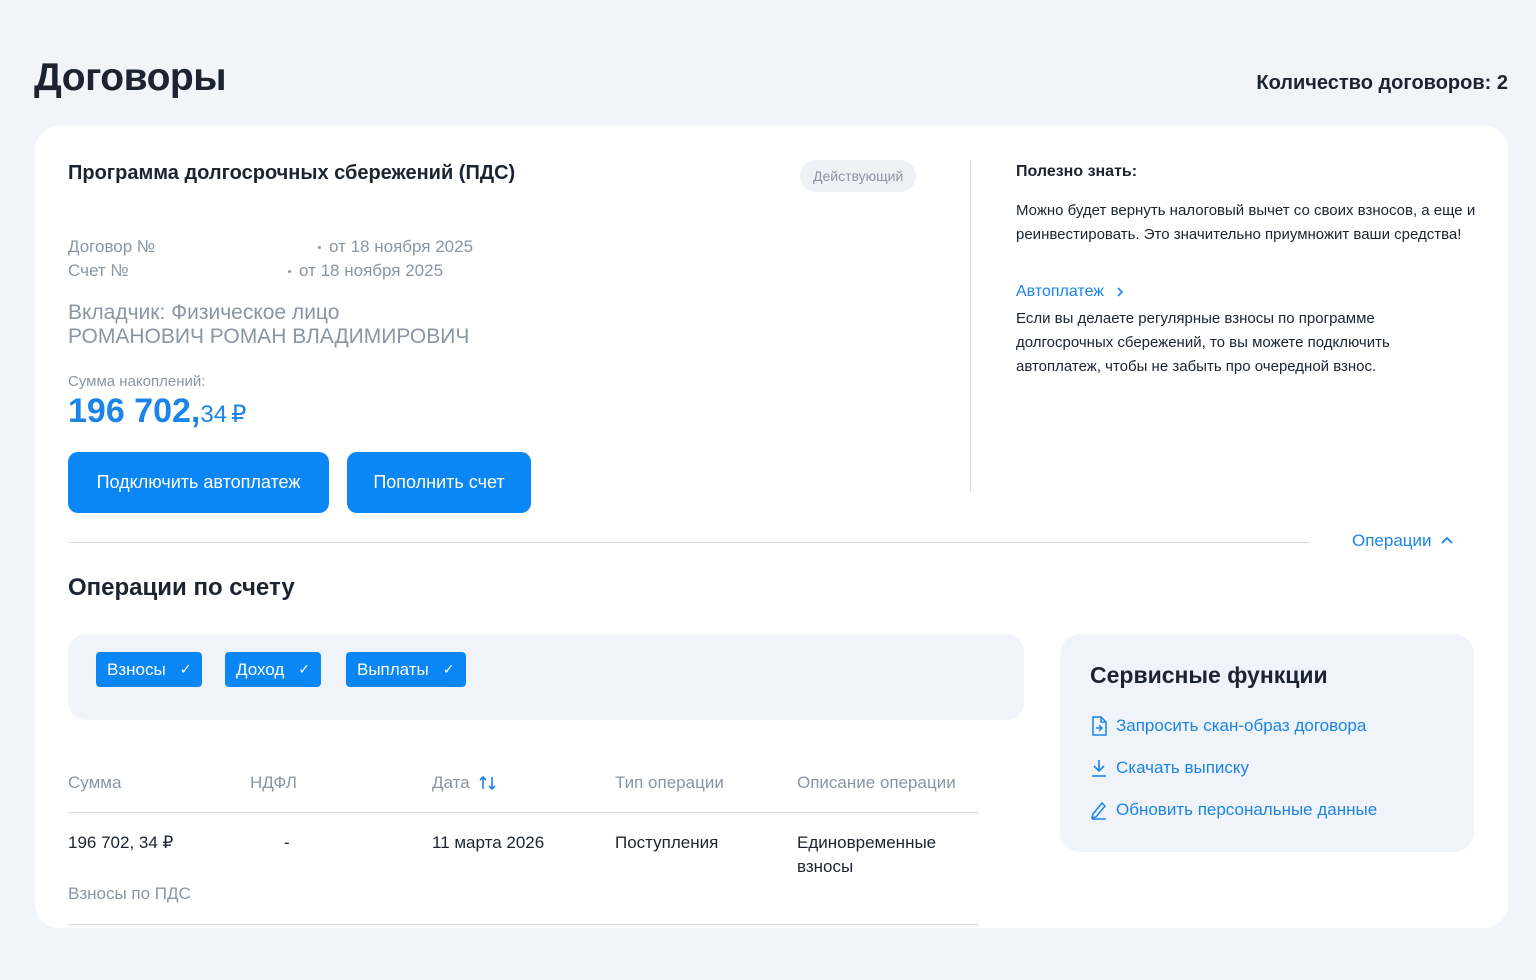 Image resolution: width=1536 pixels, height=980 pixels. What do you see at coordinates (1209, 675) in the screenshot?
I see `service-title: Сервисные функции` at bounding box center [1209, 675].